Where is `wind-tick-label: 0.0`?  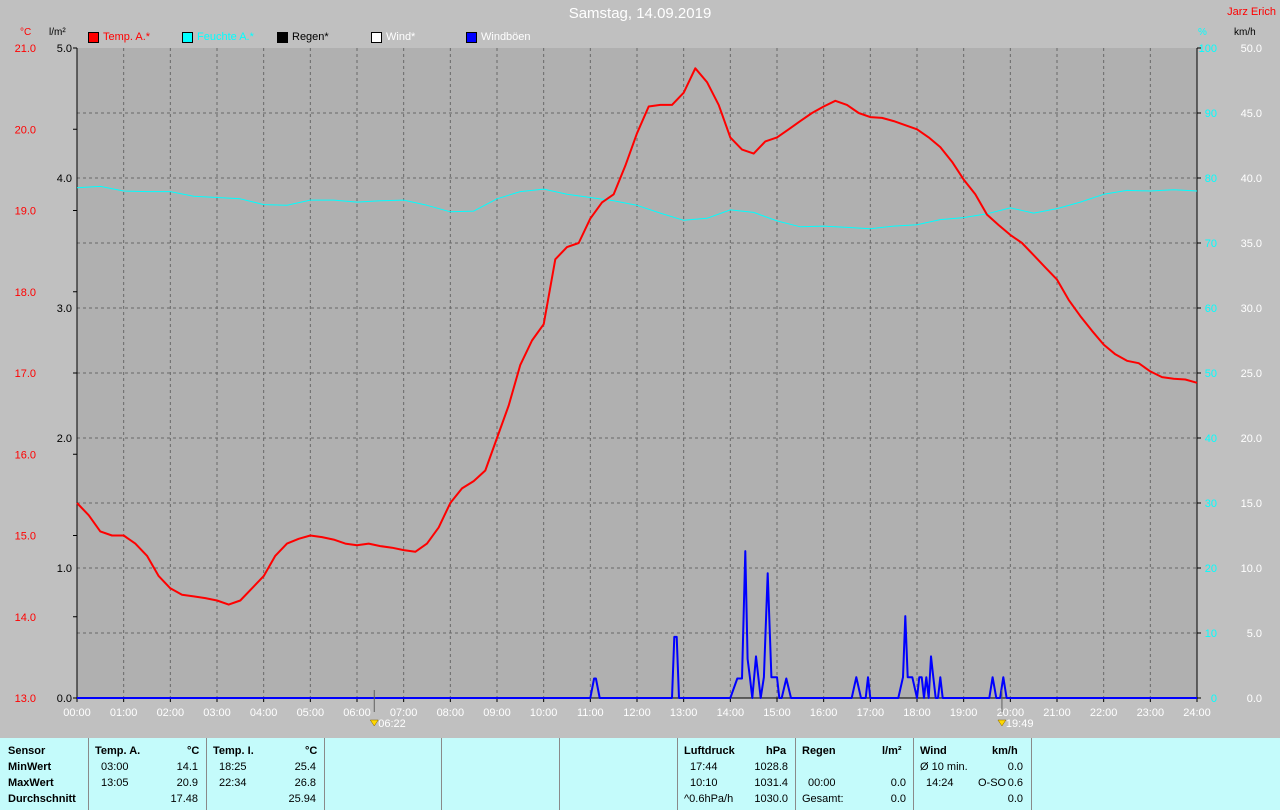 wind-tick-label: 0.0 is located at coordinates (1254, 699).